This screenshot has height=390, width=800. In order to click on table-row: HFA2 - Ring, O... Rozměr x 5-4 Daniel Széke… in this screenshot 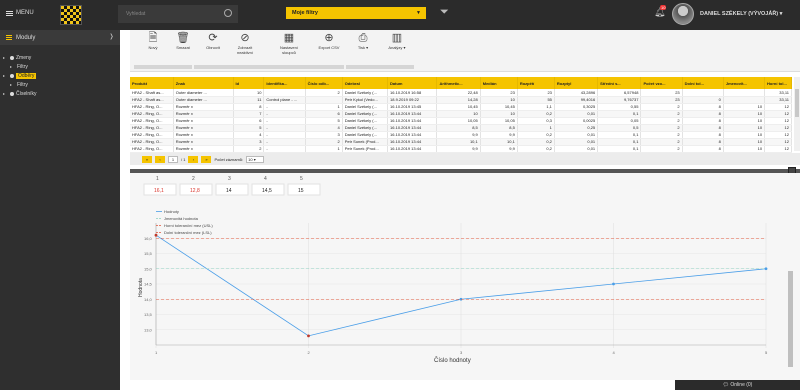, I will do `click(461, 128)`.